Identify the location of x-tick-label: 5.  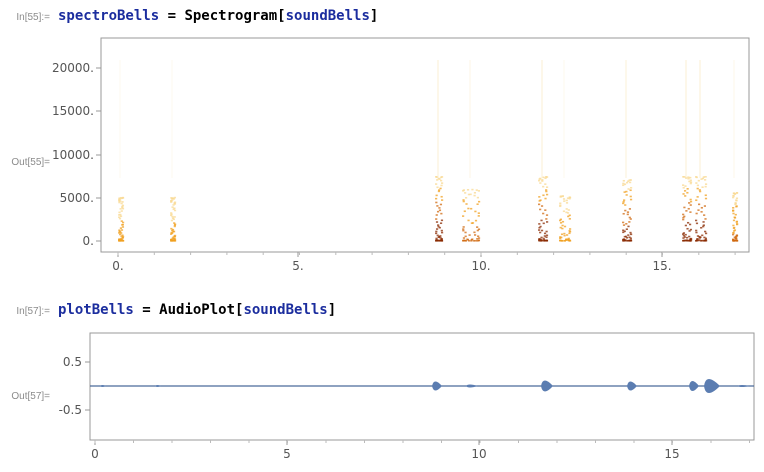
(287, 454).